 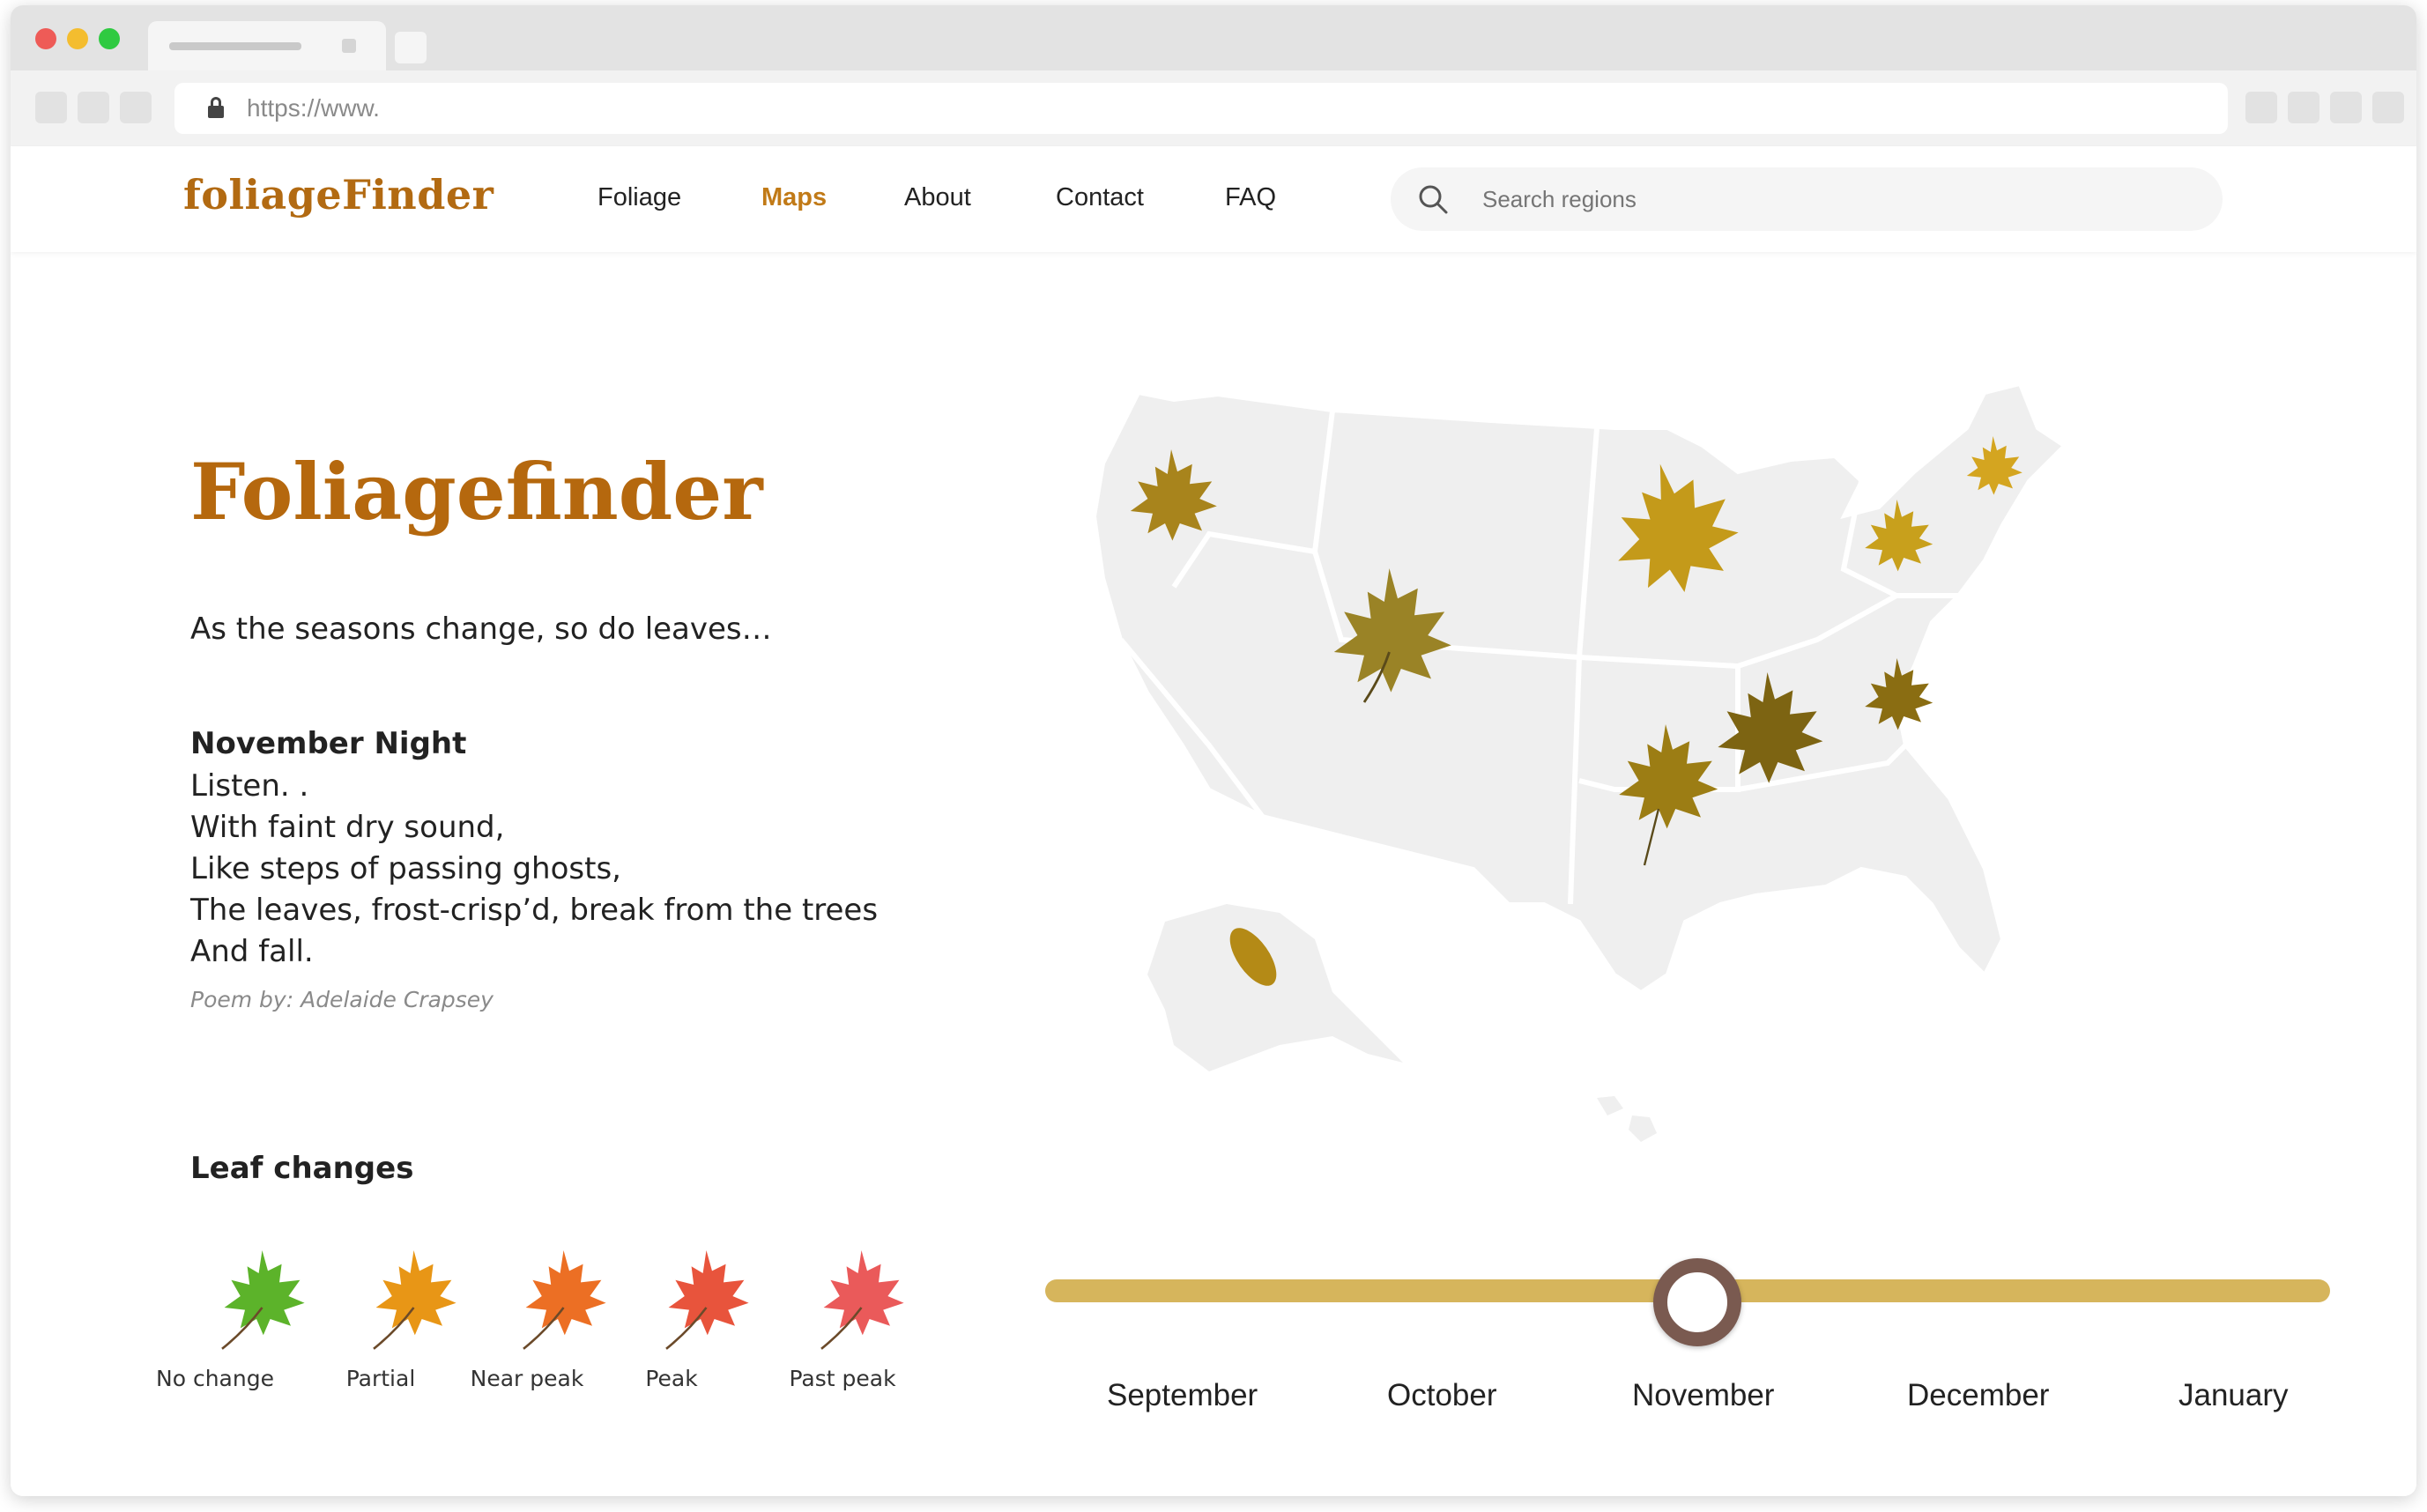 I want to click on near-peak-leaf-icon, so click(x=564, y=1300).